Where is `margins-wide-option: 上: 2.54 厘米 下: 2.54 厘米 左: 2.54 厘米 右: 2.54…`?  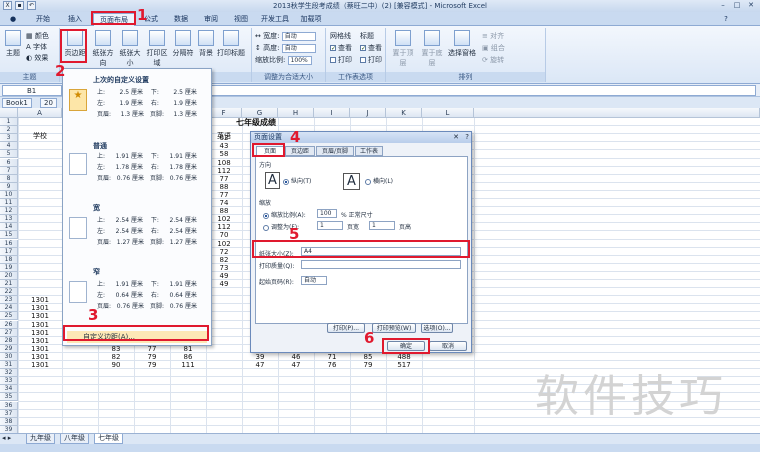
margins-wide-option: 上: 2.54 厘米 下: 2.54 厘米 左: 2.54 厘米 右: 2.54… is located at coordinates (137, 233).